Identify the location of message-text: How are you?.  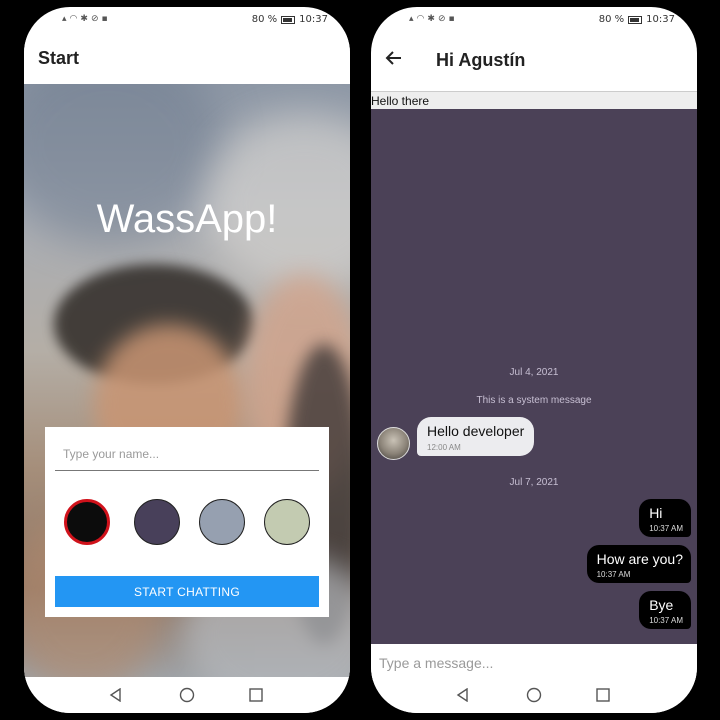
(639, 559).